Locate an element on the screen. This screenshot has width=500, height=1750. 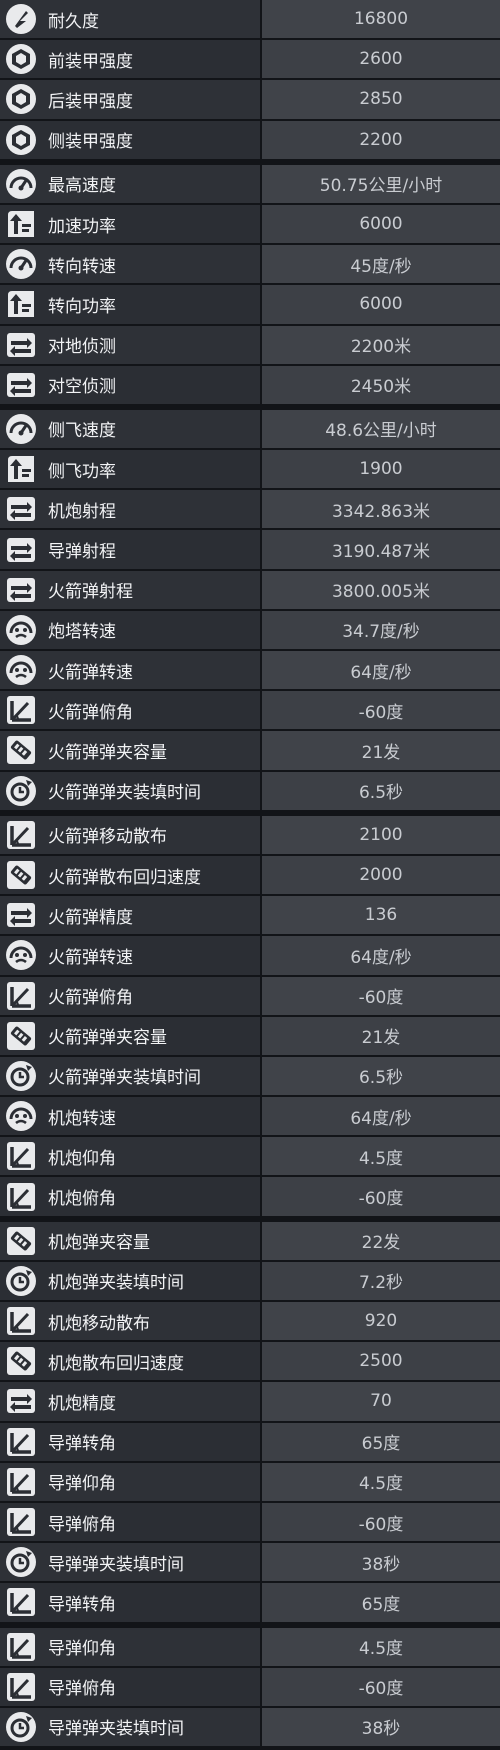
stat-row: 机炮移动散布 920 is located at coordinates (250, 1321).